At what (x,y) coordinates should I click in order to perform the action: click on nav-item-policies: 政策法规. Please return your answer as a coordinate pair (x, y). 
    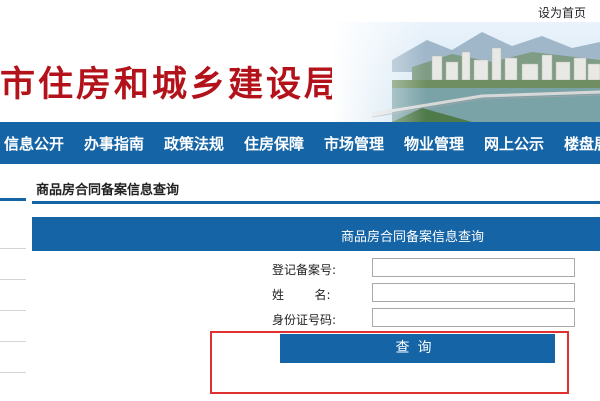
    Looking at the image, I should click on (194, 143).